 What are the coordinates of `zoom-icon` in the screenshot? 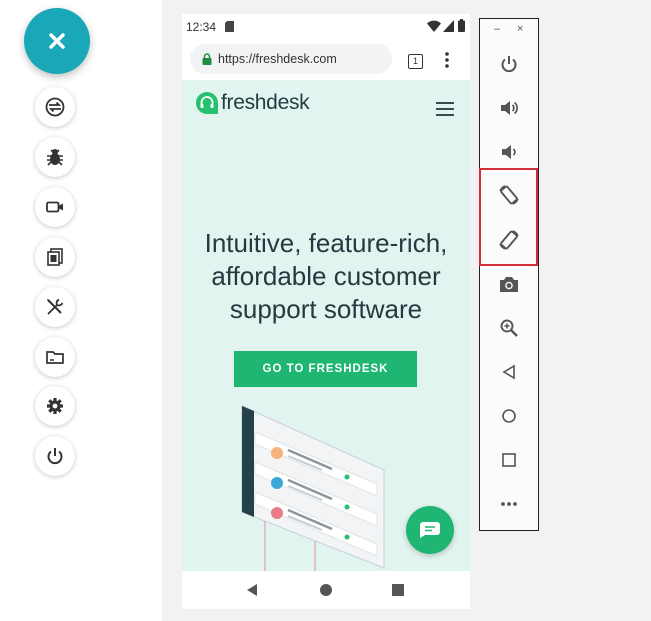 It's located at (509, 328).